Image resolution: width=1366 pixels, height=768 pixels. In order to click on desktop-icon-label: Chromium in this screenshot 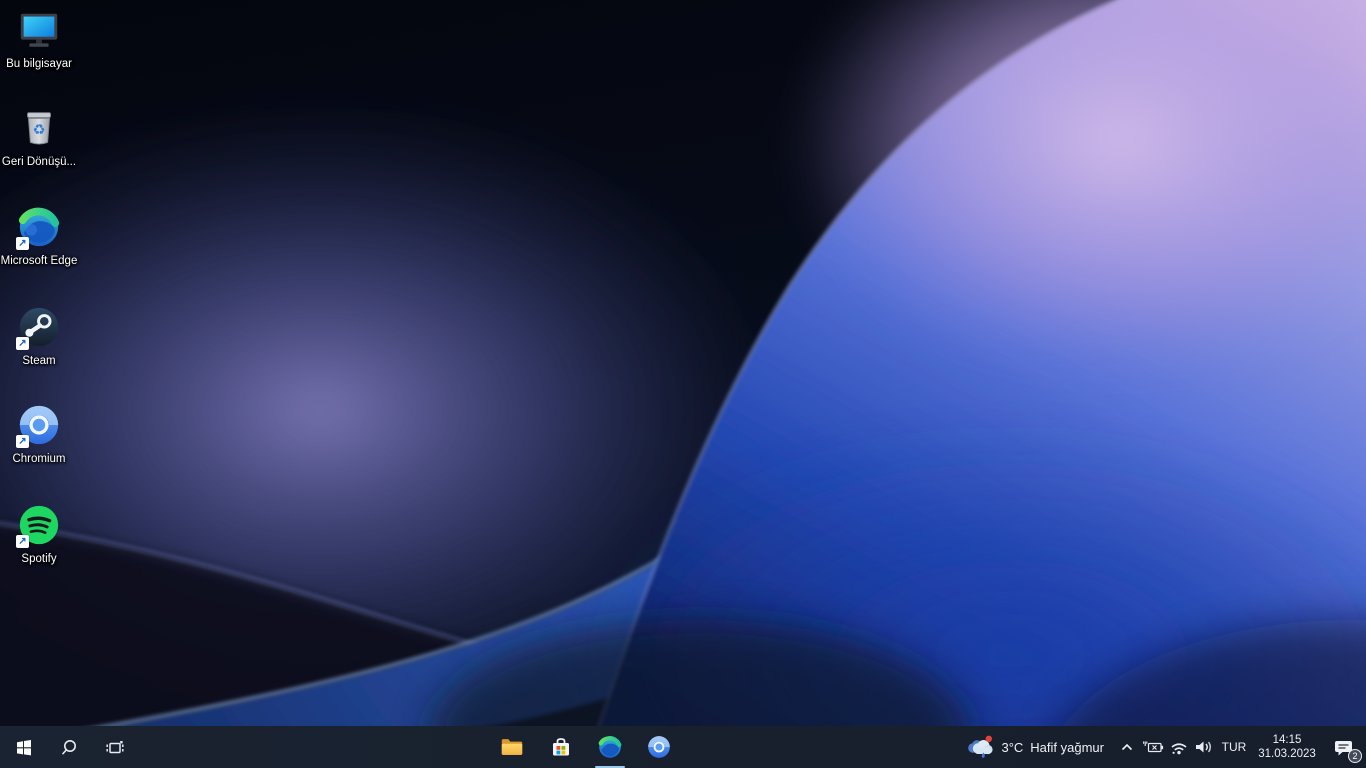, I will do `click(39, 459)`.